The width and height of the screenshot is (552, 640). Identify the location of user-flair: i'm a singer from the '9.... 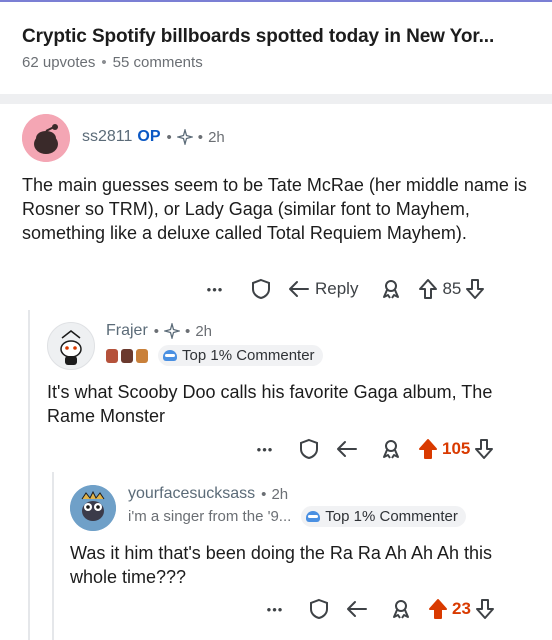
(210, 516).